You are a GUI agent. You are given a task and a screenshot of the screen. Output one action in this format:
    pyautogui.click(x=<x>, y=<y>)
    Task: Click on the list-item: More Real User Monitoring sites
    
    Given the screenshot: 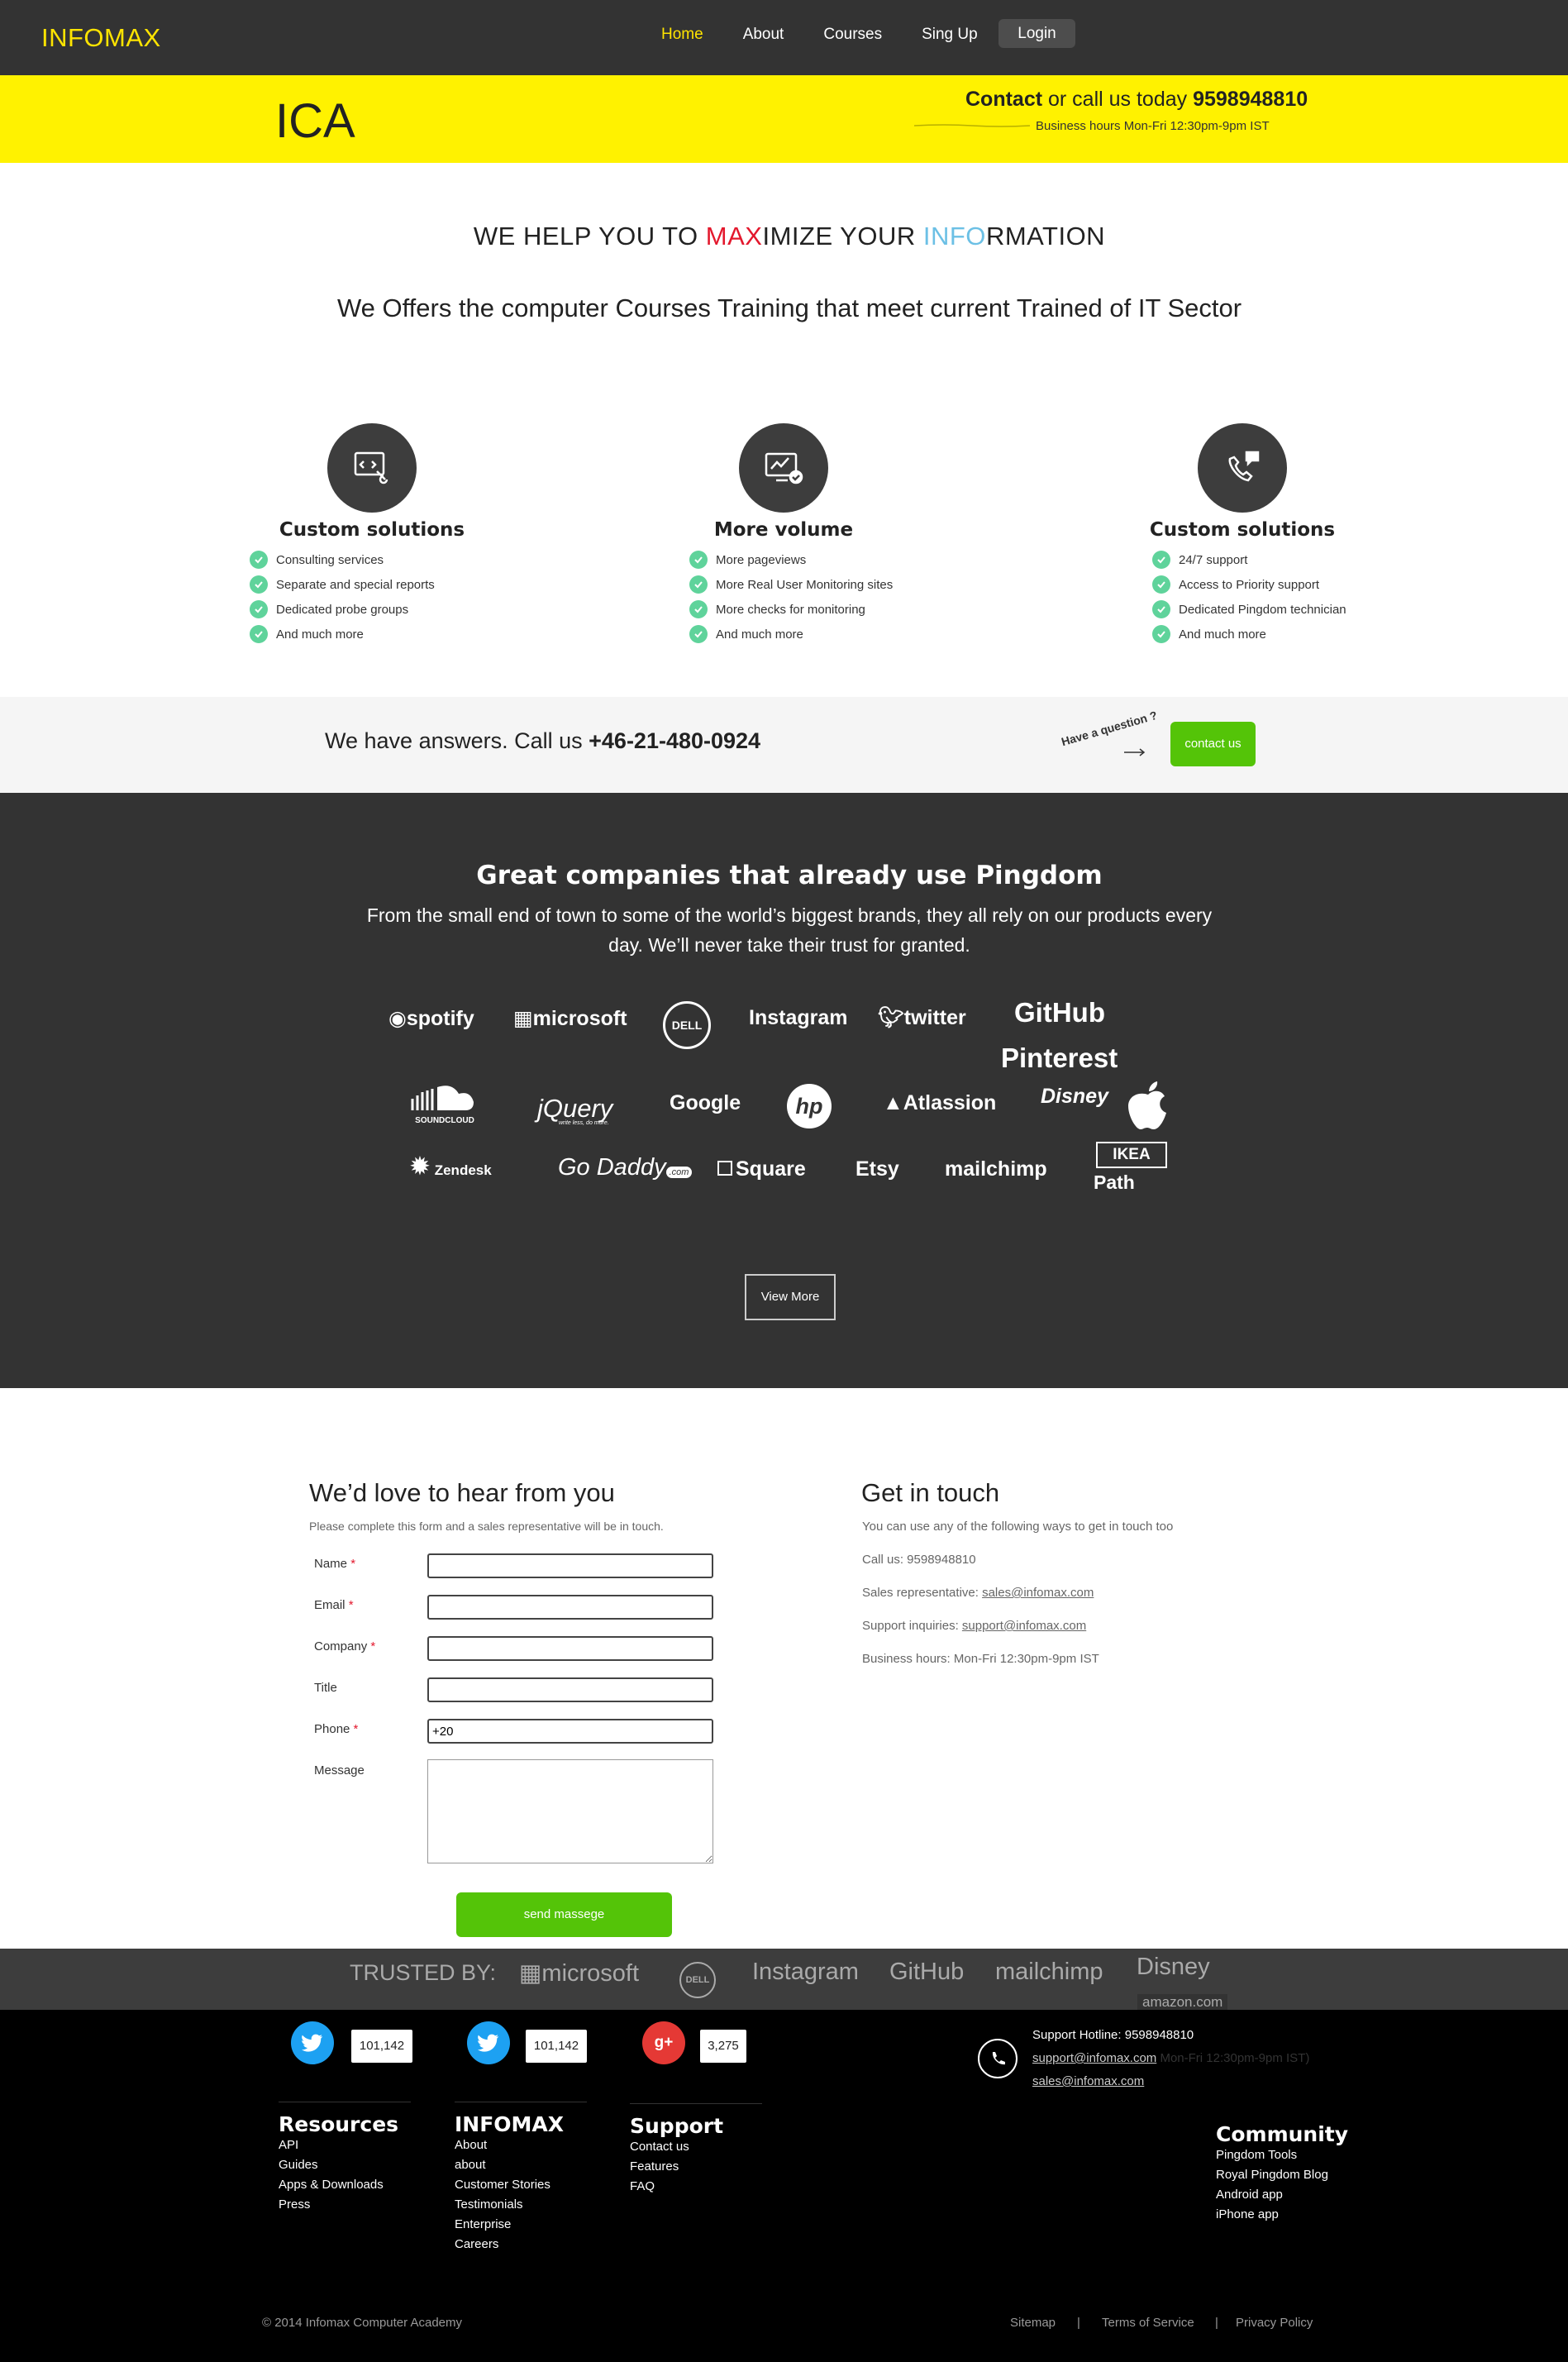 What is the action you would take?
    pyautogui.click(x=802, y=584)
    